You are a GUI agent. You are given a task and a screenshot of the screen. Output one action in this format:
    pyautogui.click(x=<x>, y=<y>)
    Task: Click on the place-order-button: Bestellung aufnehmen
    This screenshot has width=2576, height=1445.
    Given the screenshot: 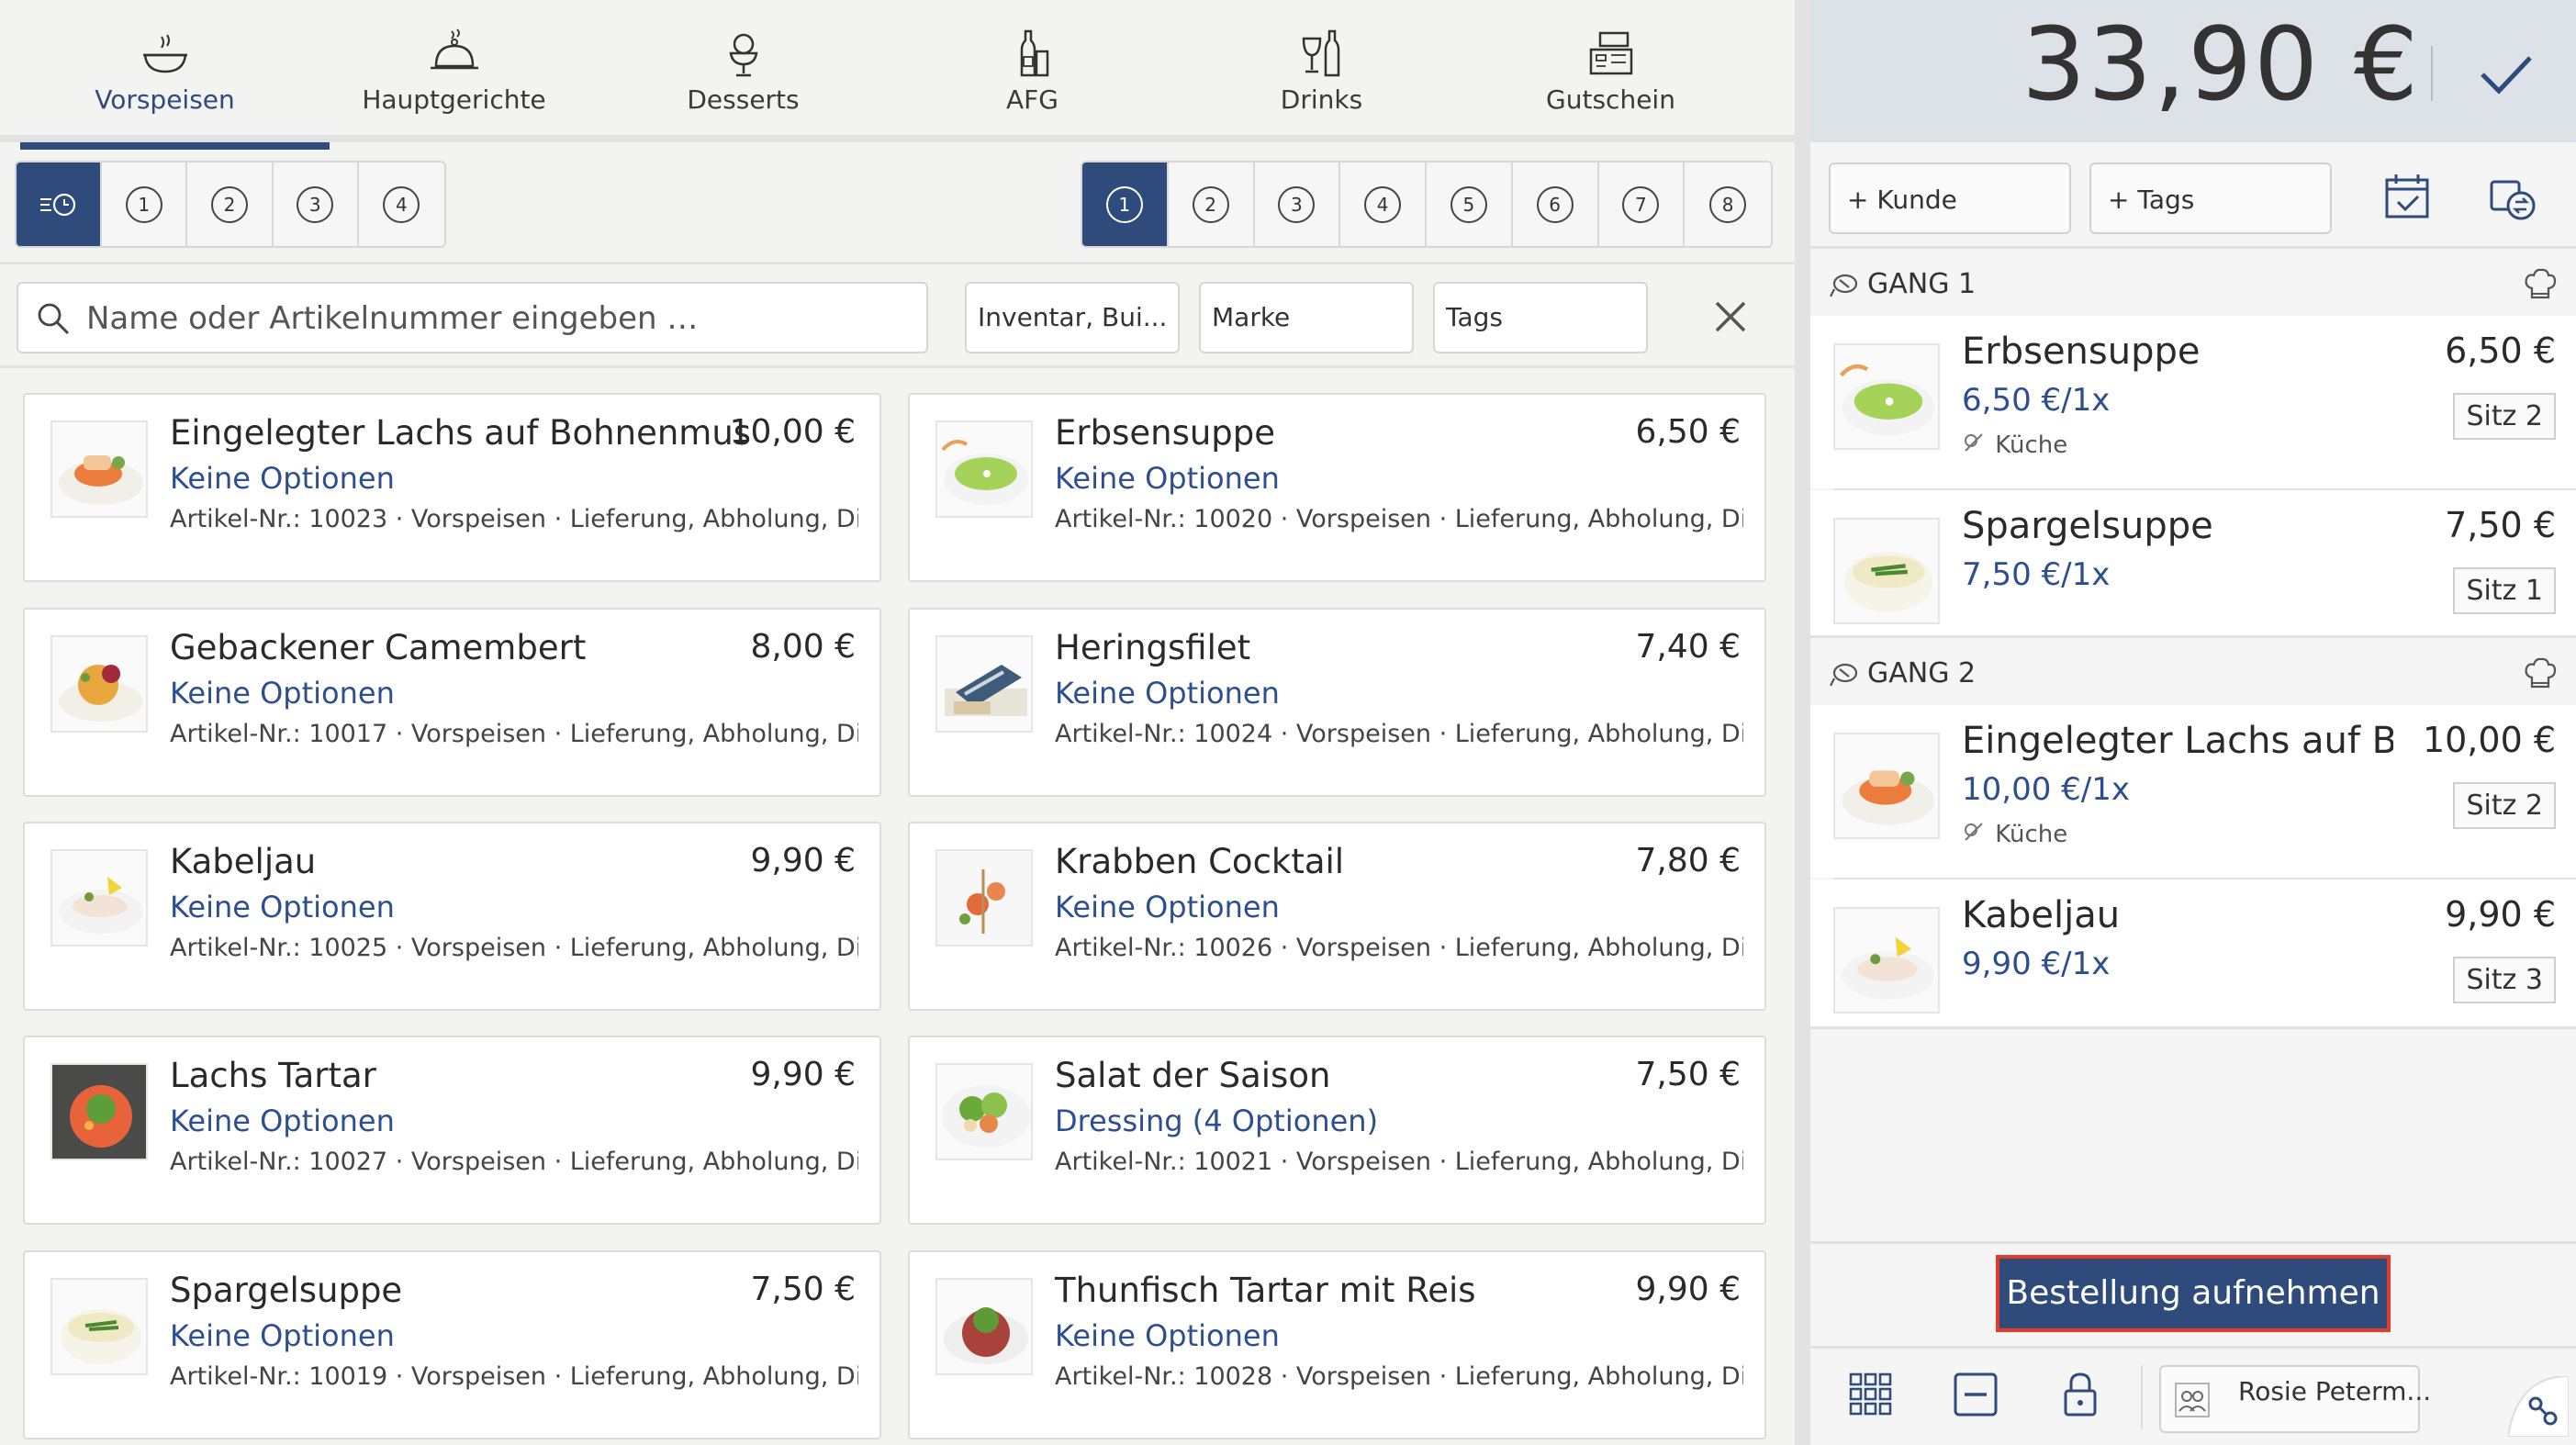 What is the action you would take?
    pyautogui.click(x=2193, y=1293)
    